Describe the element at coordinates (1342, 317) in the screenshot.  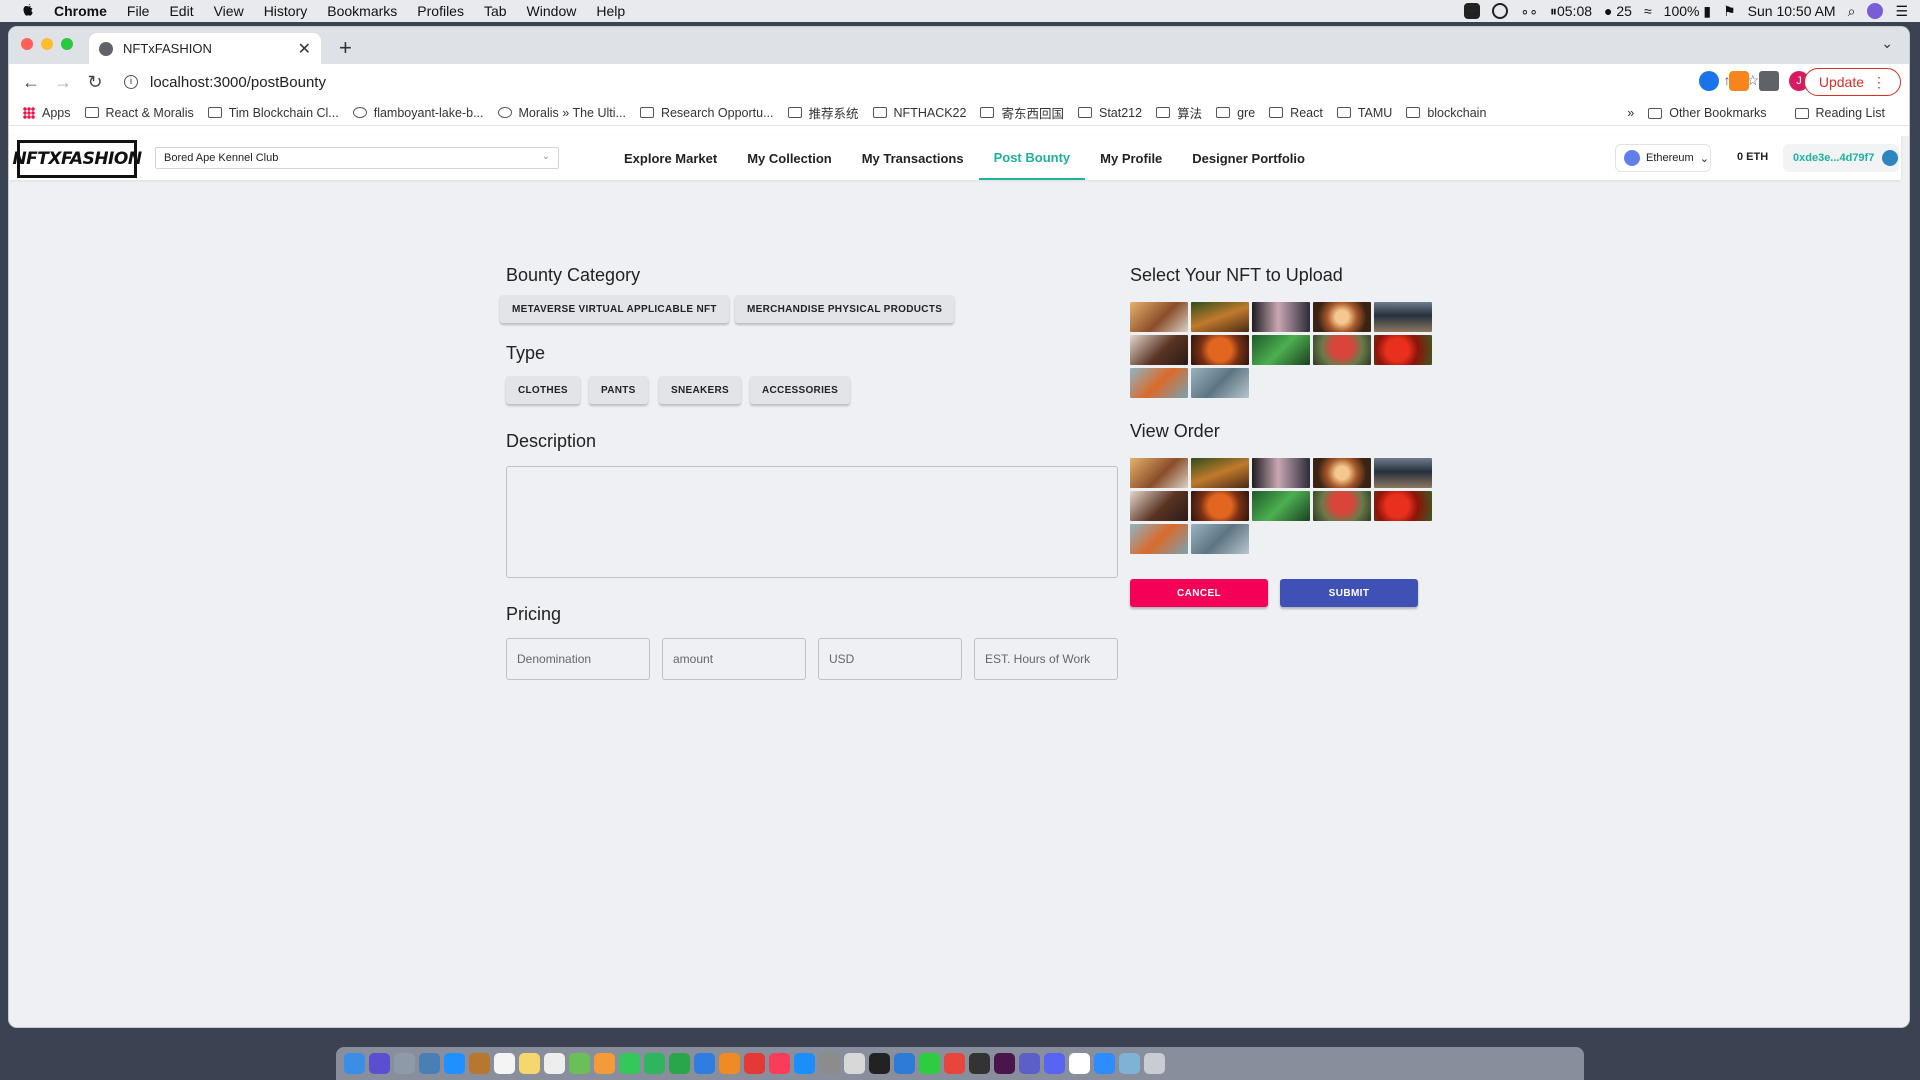
I see `nft-thumb-latte` at that location.